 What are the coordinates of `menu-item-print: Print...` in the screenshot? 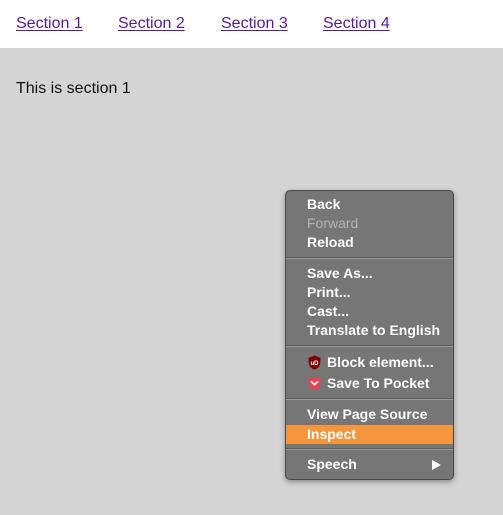 It's located at (369, 292).